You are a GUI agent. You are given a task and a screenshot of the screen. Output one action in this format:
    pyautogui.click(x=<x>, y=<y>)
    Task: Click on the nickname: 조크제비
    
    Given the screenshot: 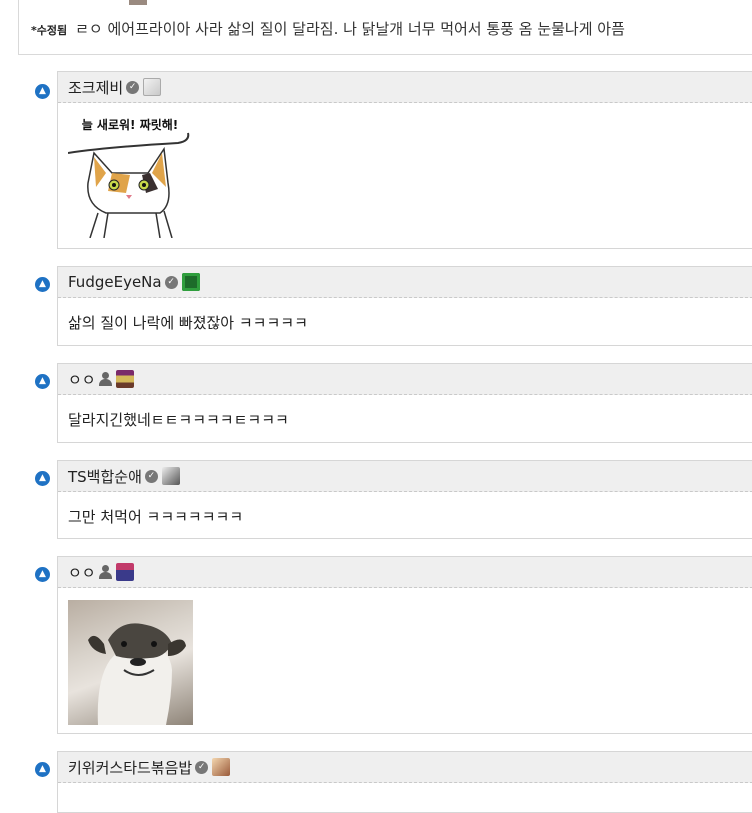 What is the action you would take?
    pyautogui.click(x=95, y=87)
    